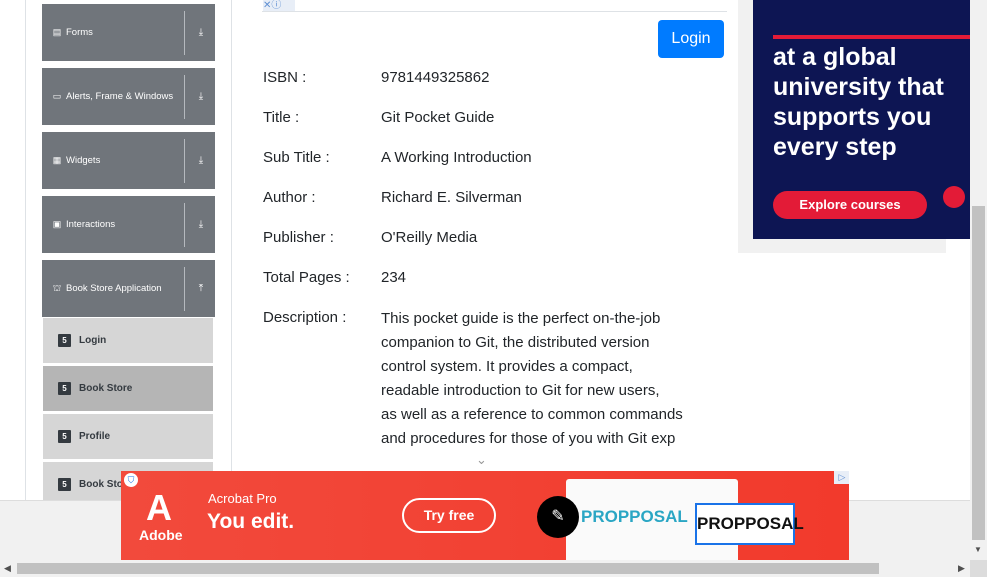  What do you see at coordinates (93, 340) in the screenshot?
I see `sidebar-item-label: Login` at bounding box center [93, 340].